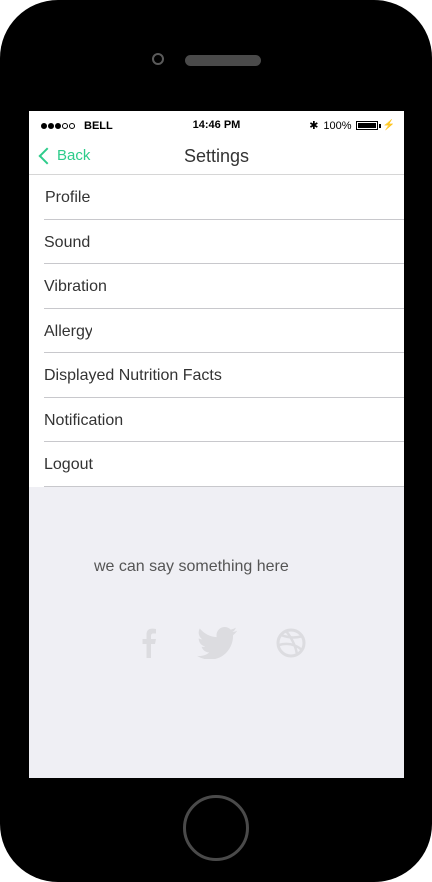 Image resolution: width=432 pixels, height=882 pixels. I want to click on settings-item-label: Notification, so click(84, 420).